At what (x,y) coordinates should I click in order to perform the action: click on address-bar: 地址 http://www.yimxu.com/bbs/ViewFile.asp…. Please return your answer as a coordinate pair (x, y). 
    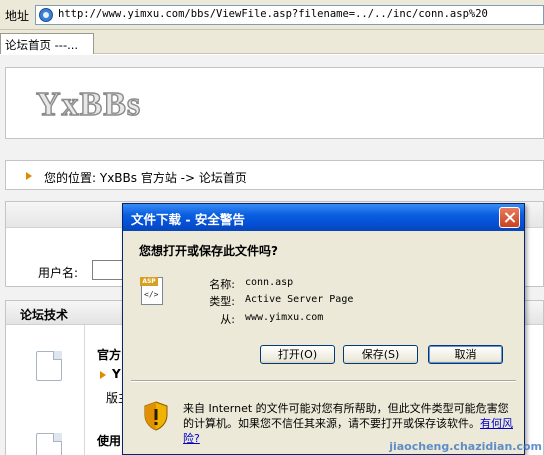
    Looking at the image, I should click on (272, 15).